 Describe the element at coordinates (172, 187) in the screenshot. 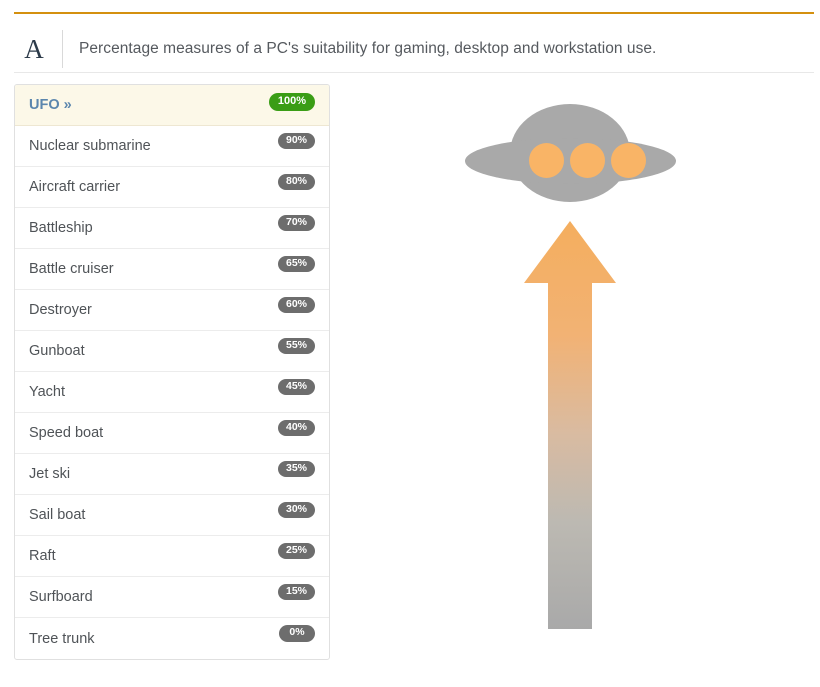

I see `list-item: Aircraft carrier 80%` at that location.